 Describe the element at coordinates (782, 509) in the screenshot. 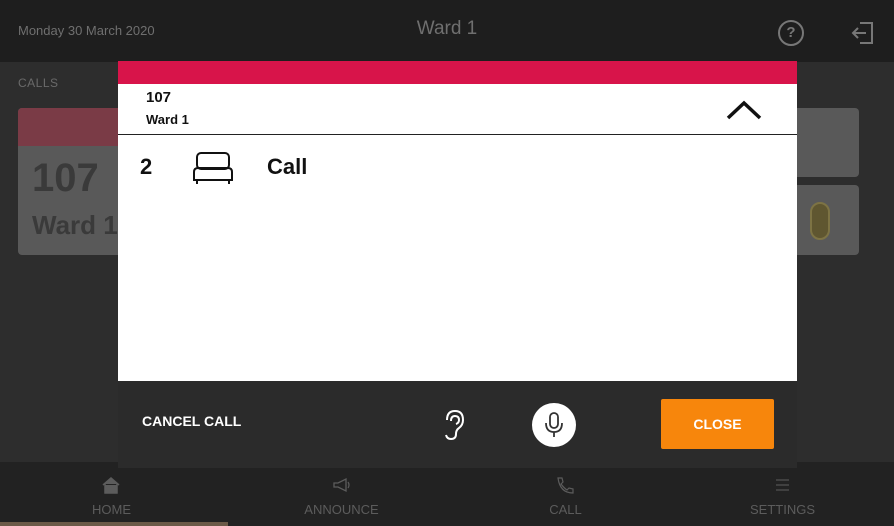

I see `nav-settings-label: SETTINGS` at that location.